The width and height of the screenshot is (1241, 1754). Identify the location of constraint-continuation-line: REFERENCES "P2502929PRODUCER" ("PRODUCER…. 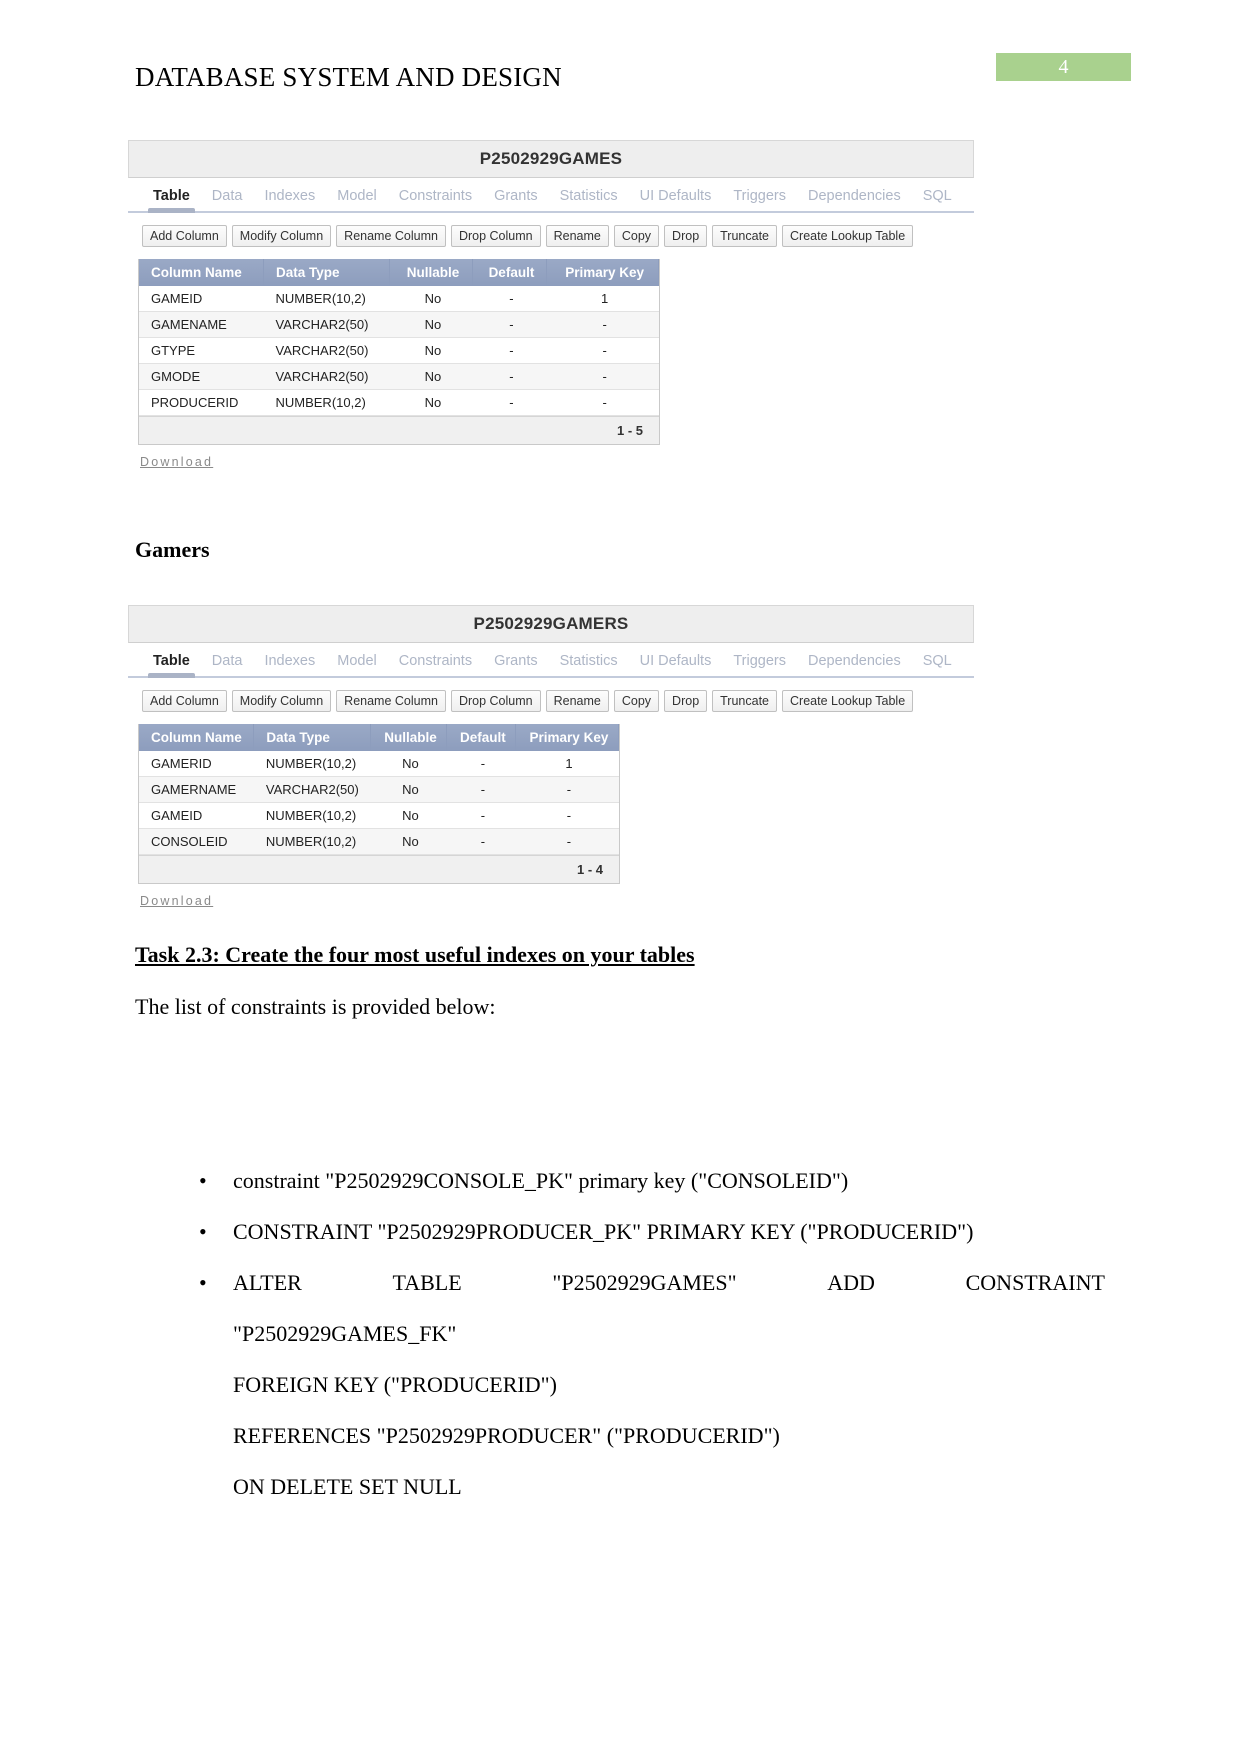
(506, 1435).